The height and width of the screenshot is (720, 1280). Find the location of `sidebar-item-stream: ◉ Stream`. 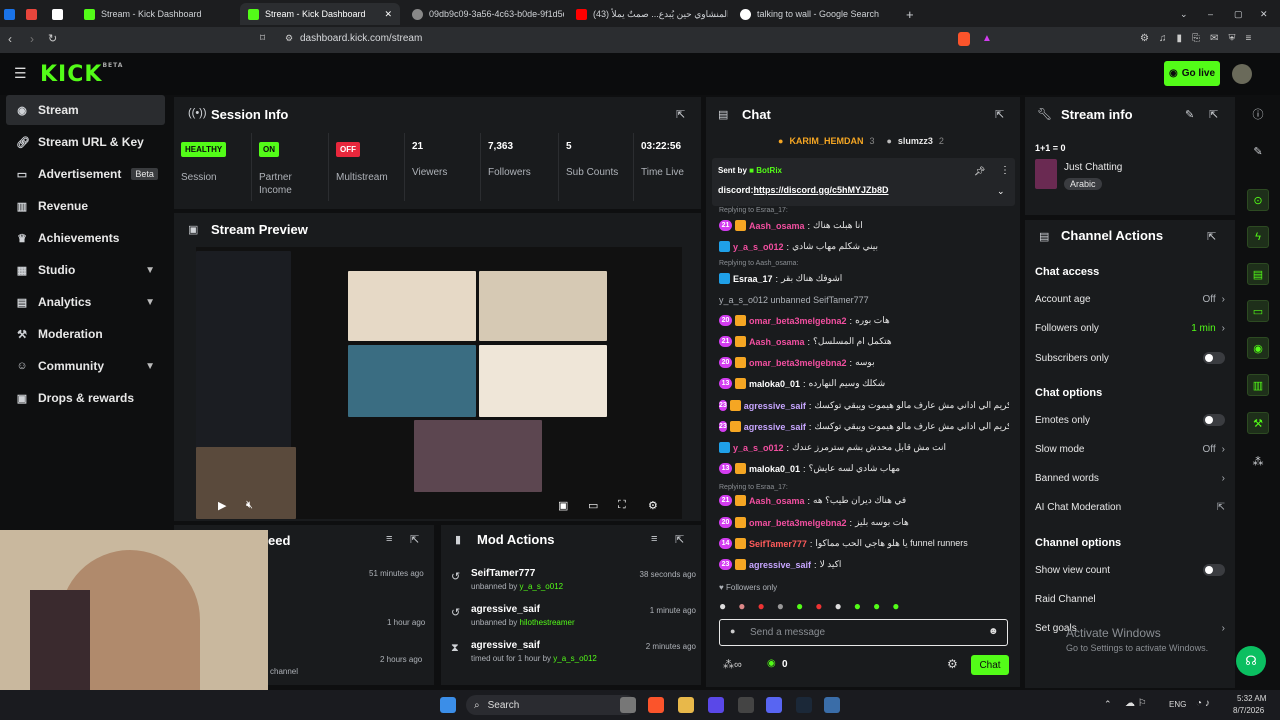

sidebar-item-stream: ◉ Stream is located at coordinates (85, 110).